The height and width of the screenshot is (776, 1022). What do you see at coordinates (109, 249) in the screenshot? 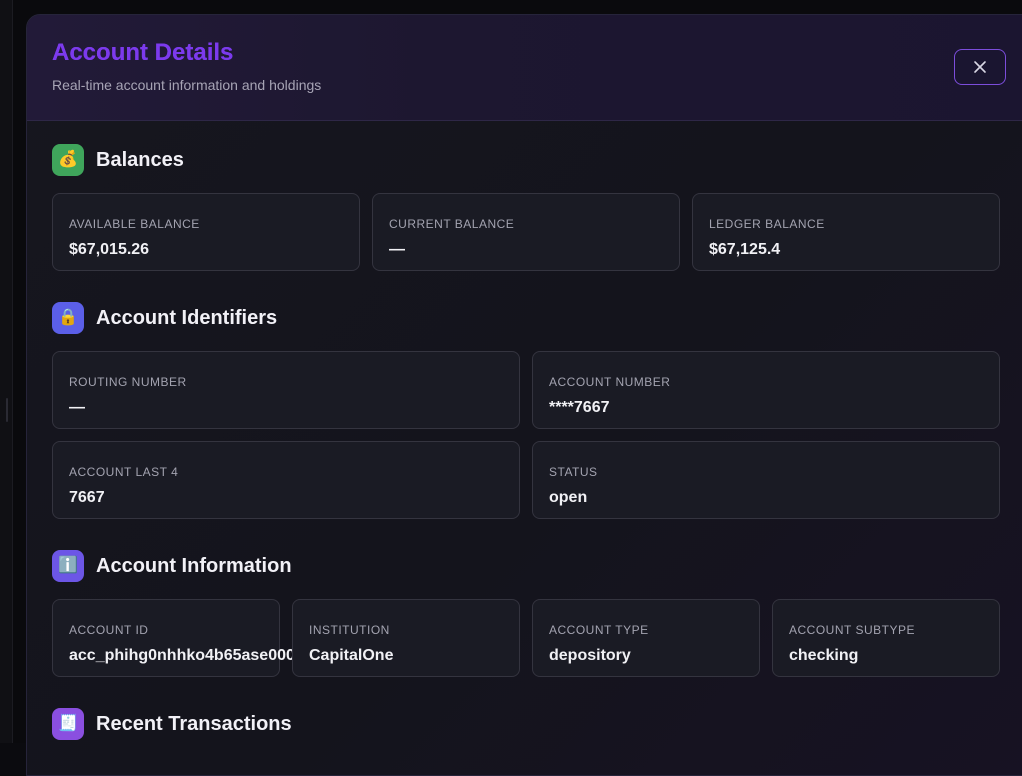
I see `card-value: $67,015.26` at bounding box center [109, 249].